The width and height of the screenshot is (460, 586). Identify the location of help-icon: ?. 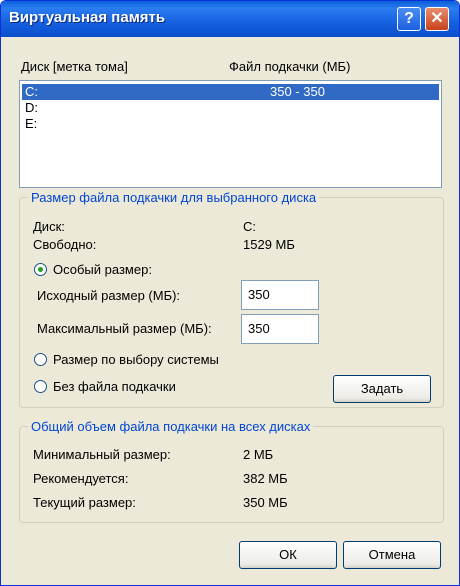
(409, 18).